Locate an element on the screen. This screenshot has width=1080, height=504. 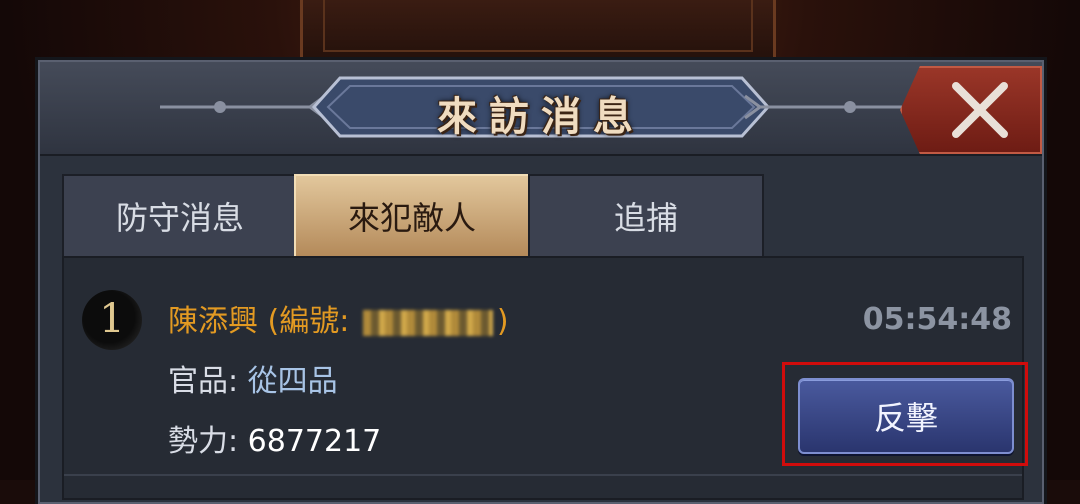
close-button is located at coordinates (971, 110).